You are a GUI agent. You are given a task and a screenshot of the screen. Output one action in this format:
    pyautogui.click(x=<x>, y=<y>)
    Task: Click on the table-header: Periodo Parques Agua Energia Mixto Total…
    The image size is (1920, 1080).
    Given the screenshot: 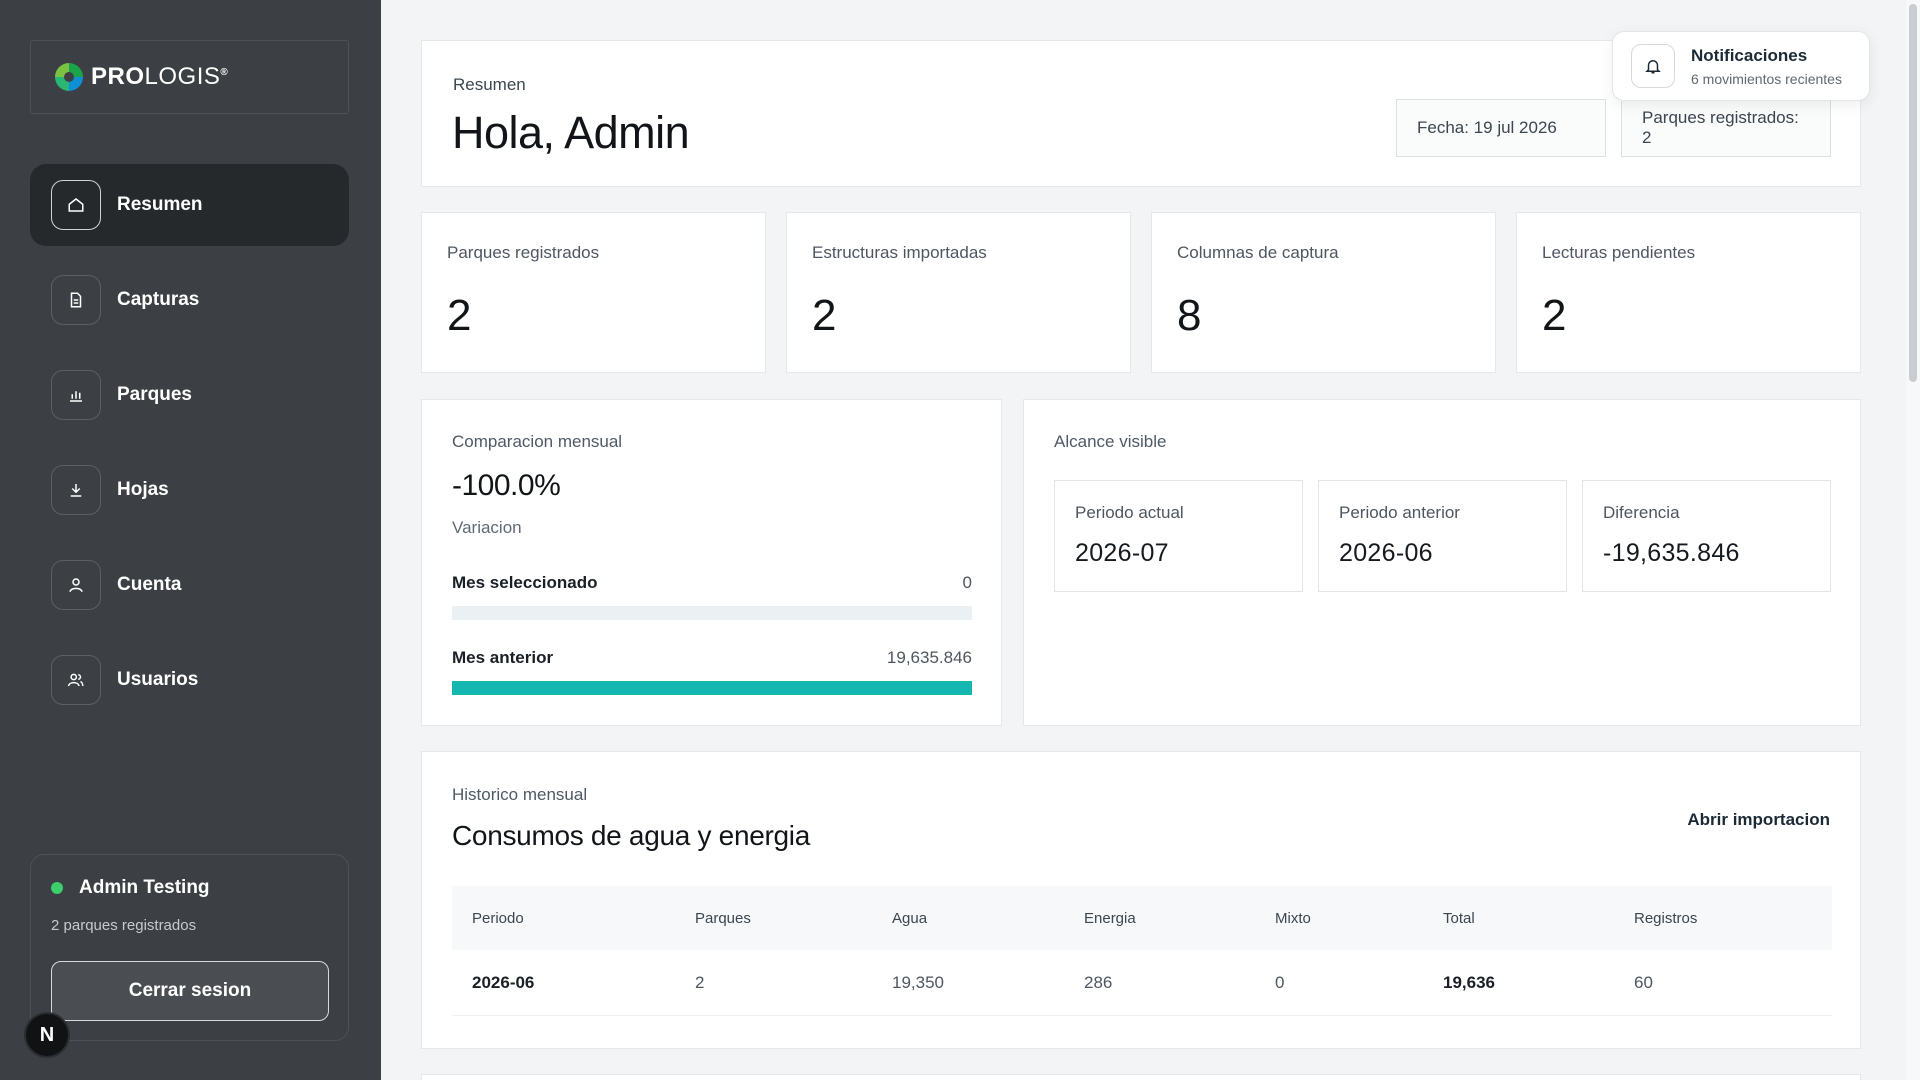 What is the action you would take?
    pyautogui.click(x=1142, y=918)
    